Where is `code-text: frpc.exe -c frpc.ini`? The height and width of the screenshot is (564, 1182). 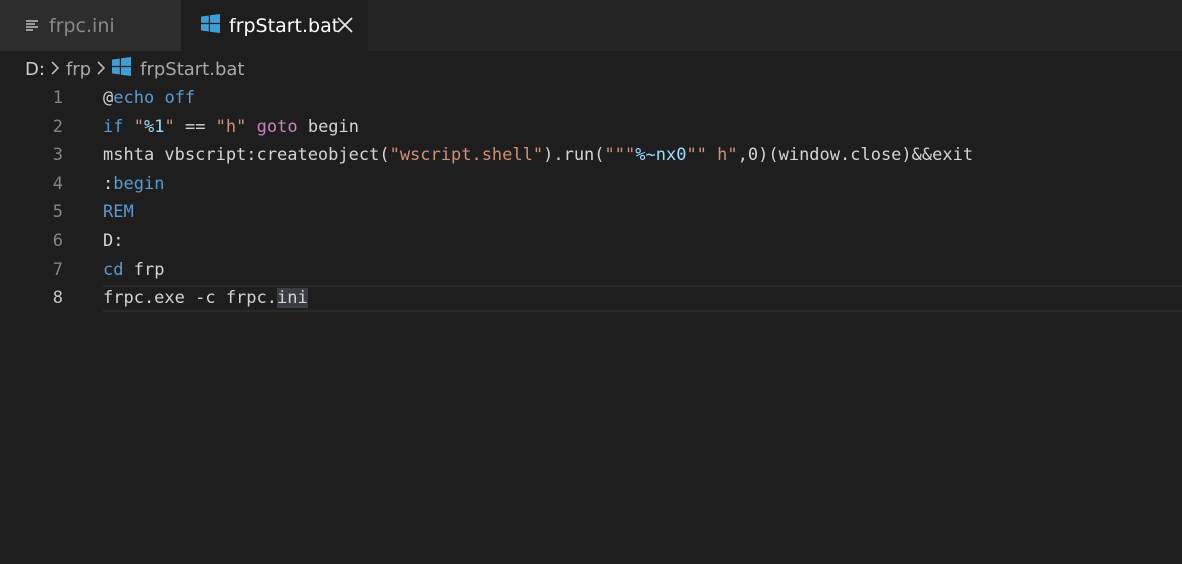
code-text: frpc.exe -c frpc.ini is located at coordinates (205, 298).